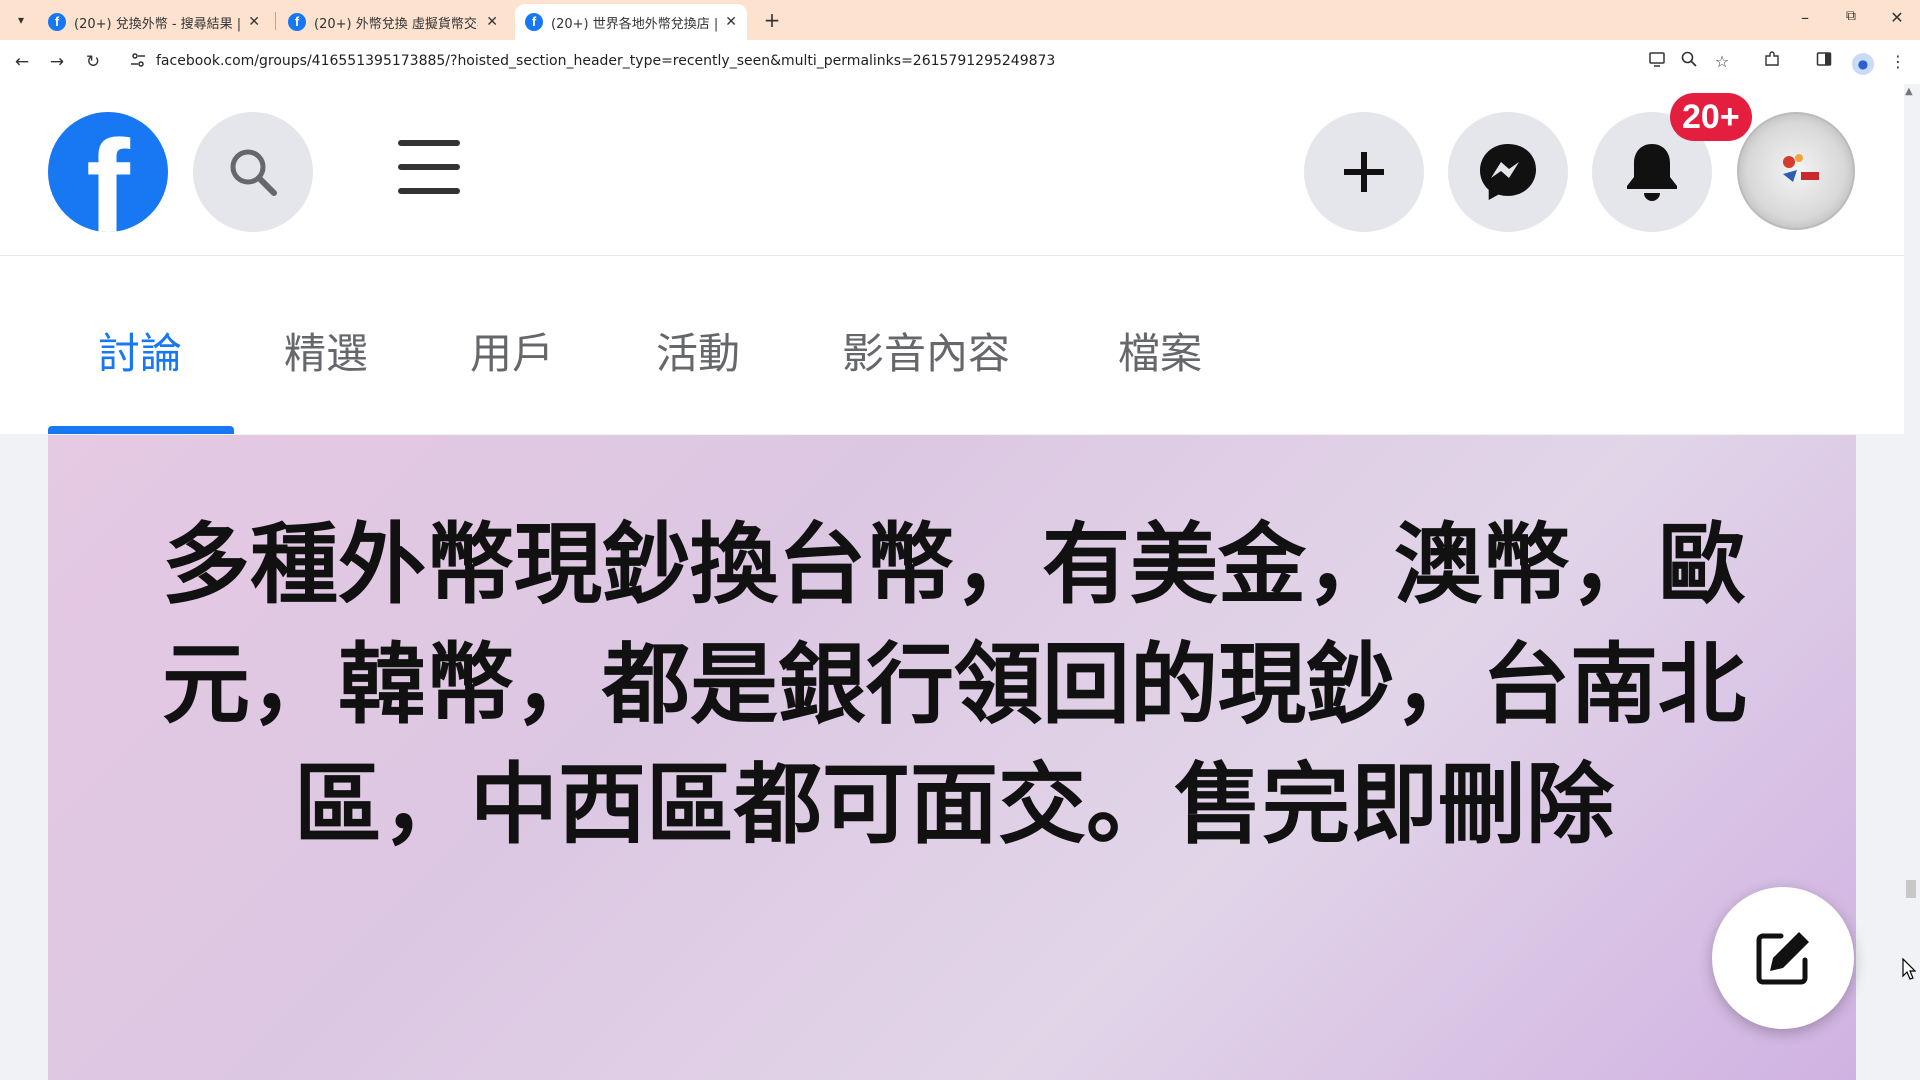 Image resolution: width=1920 pixels, height=1080 pixels. Describe the element at coordinates (512, 350) in the screenshot. I see `tab-members: 用戶` at that location.